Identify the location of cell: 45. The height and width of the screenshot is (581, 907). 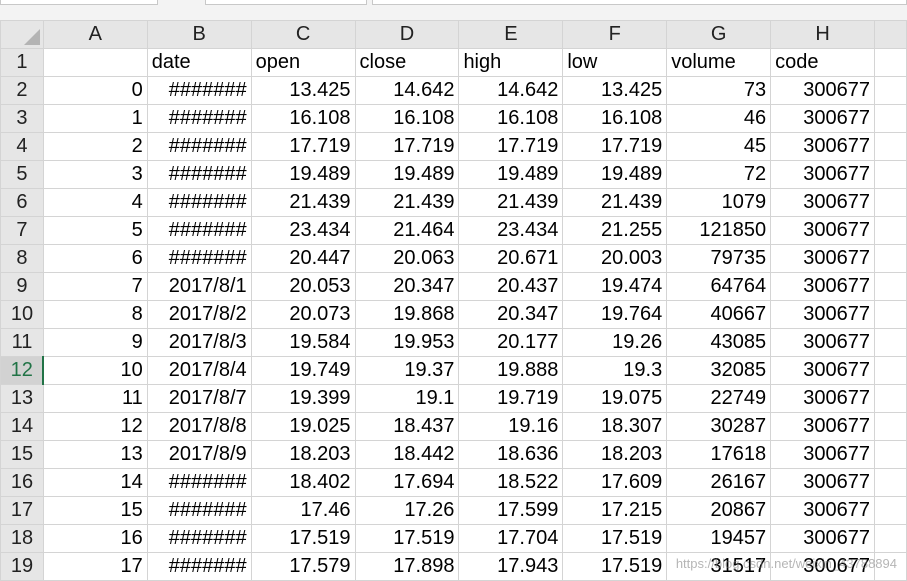
(719, 146).